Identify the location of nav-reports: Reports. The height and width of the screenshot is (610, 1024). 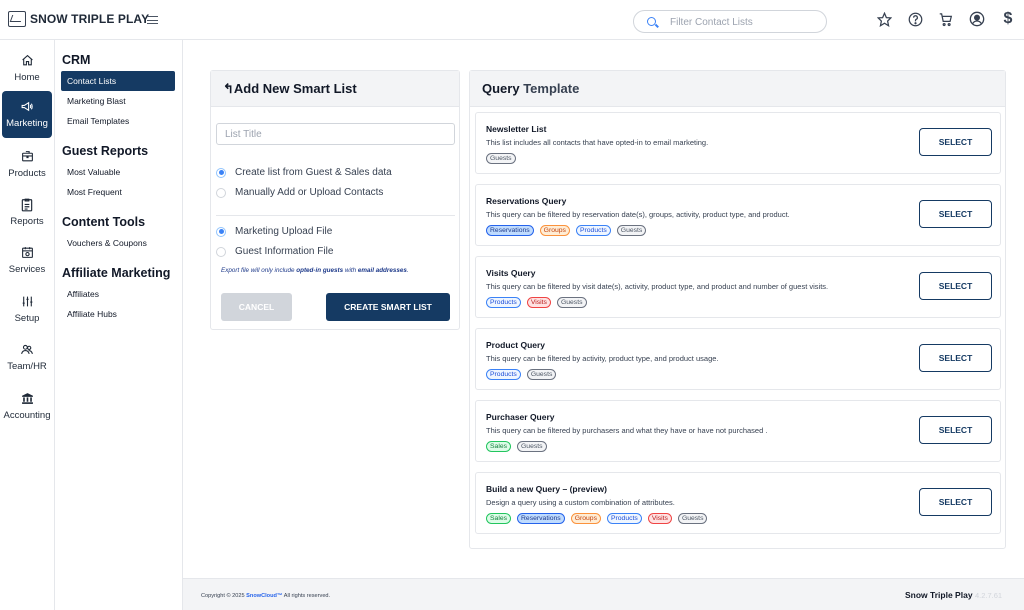
(27, 212).